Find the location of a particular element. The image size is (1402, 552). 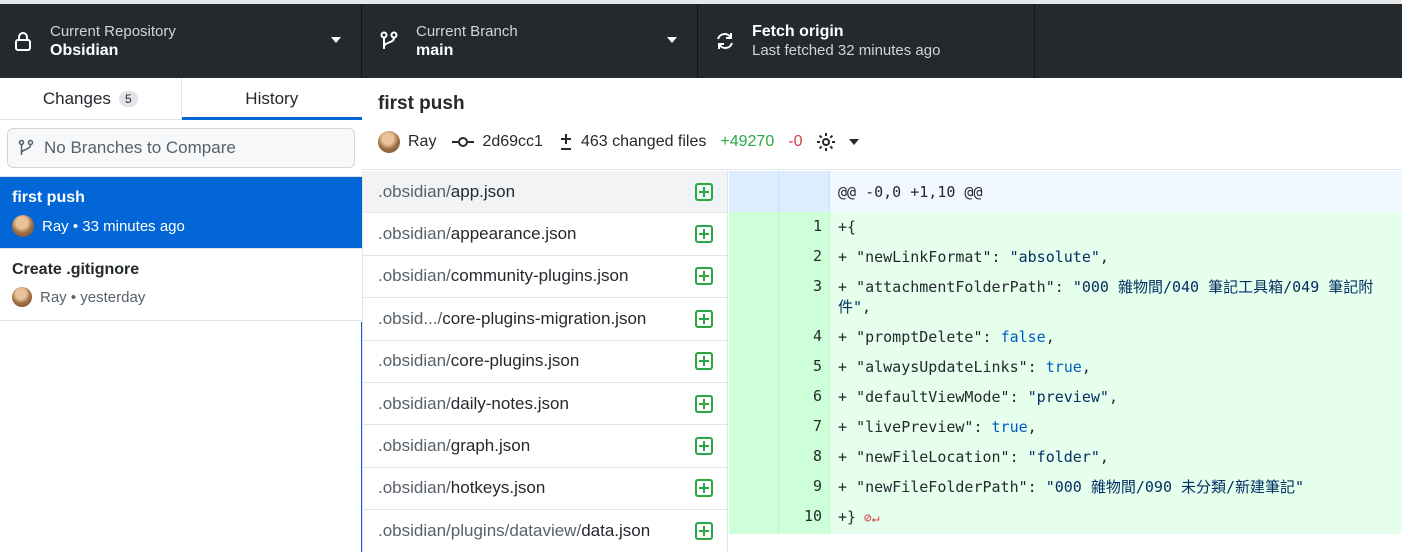

diff-code: + "defaultViewMode": "preview", is located at coordinates (1116, 397).